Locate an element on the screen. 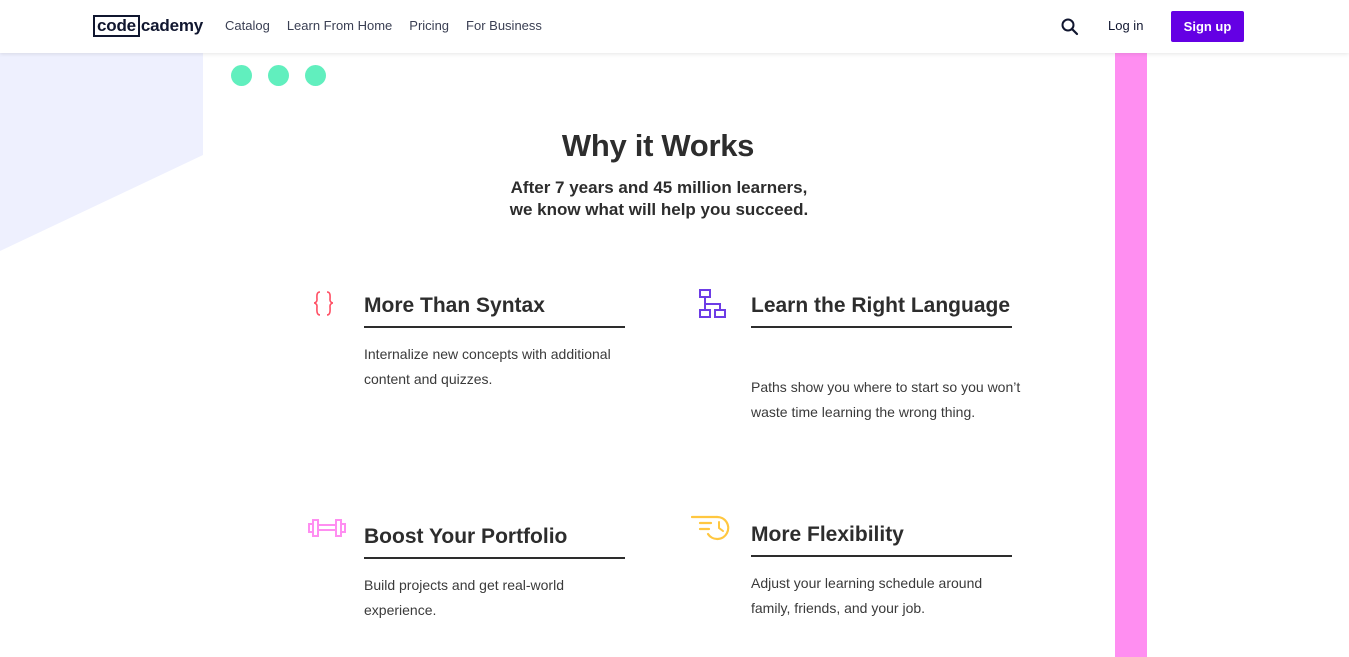 The height and width of the screenshot is (657, 1349). feature-title: Boost Your Portfolio is located at coordinates (494, 539).